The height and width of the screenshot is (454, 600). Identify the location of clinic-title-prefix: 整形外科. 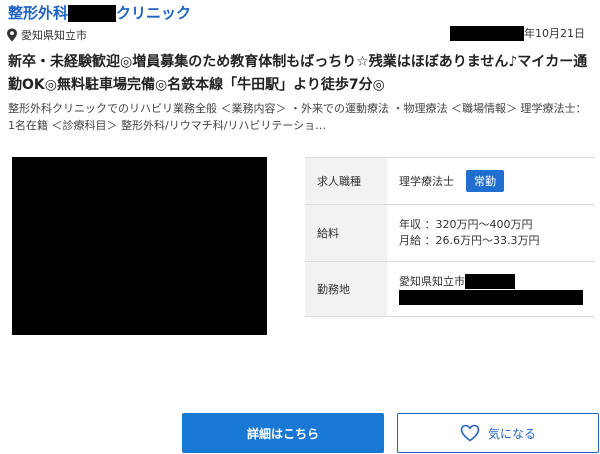
(38, 13).